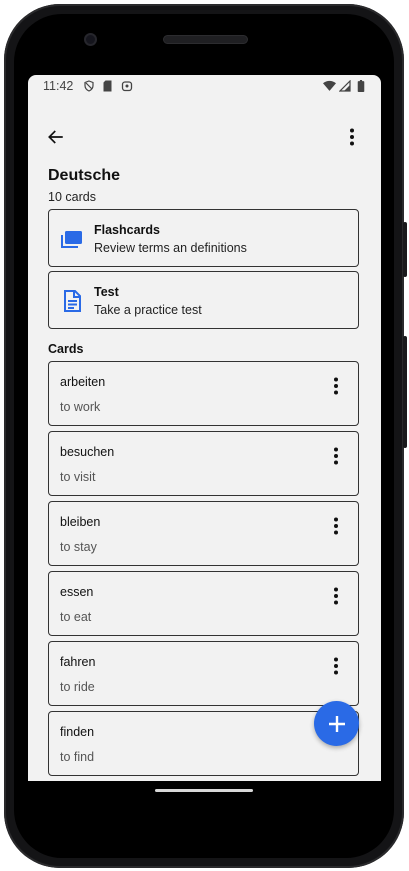  What do you see at coordinates (329, 86) in the screenshot?
I see `wifi-icon` at bounding box center [329, 86].